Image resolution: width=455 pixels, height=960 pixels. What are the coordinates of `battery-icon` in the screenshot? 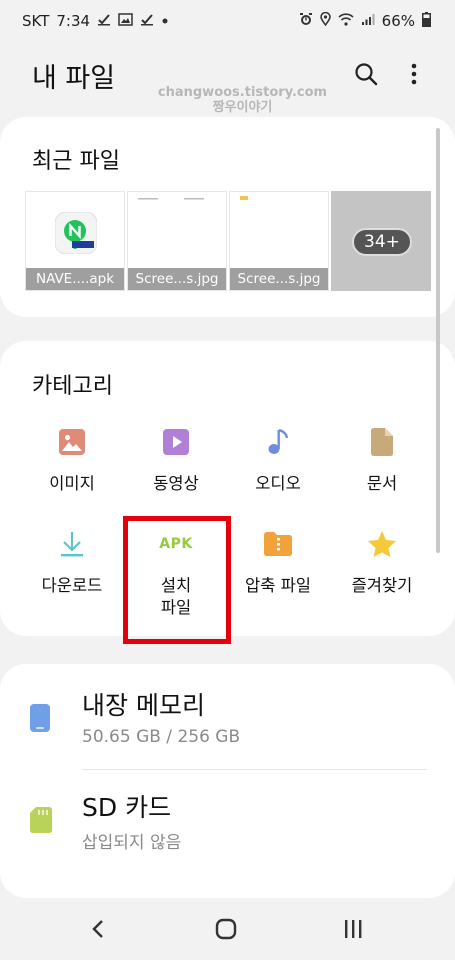 It's located at (426, 21).